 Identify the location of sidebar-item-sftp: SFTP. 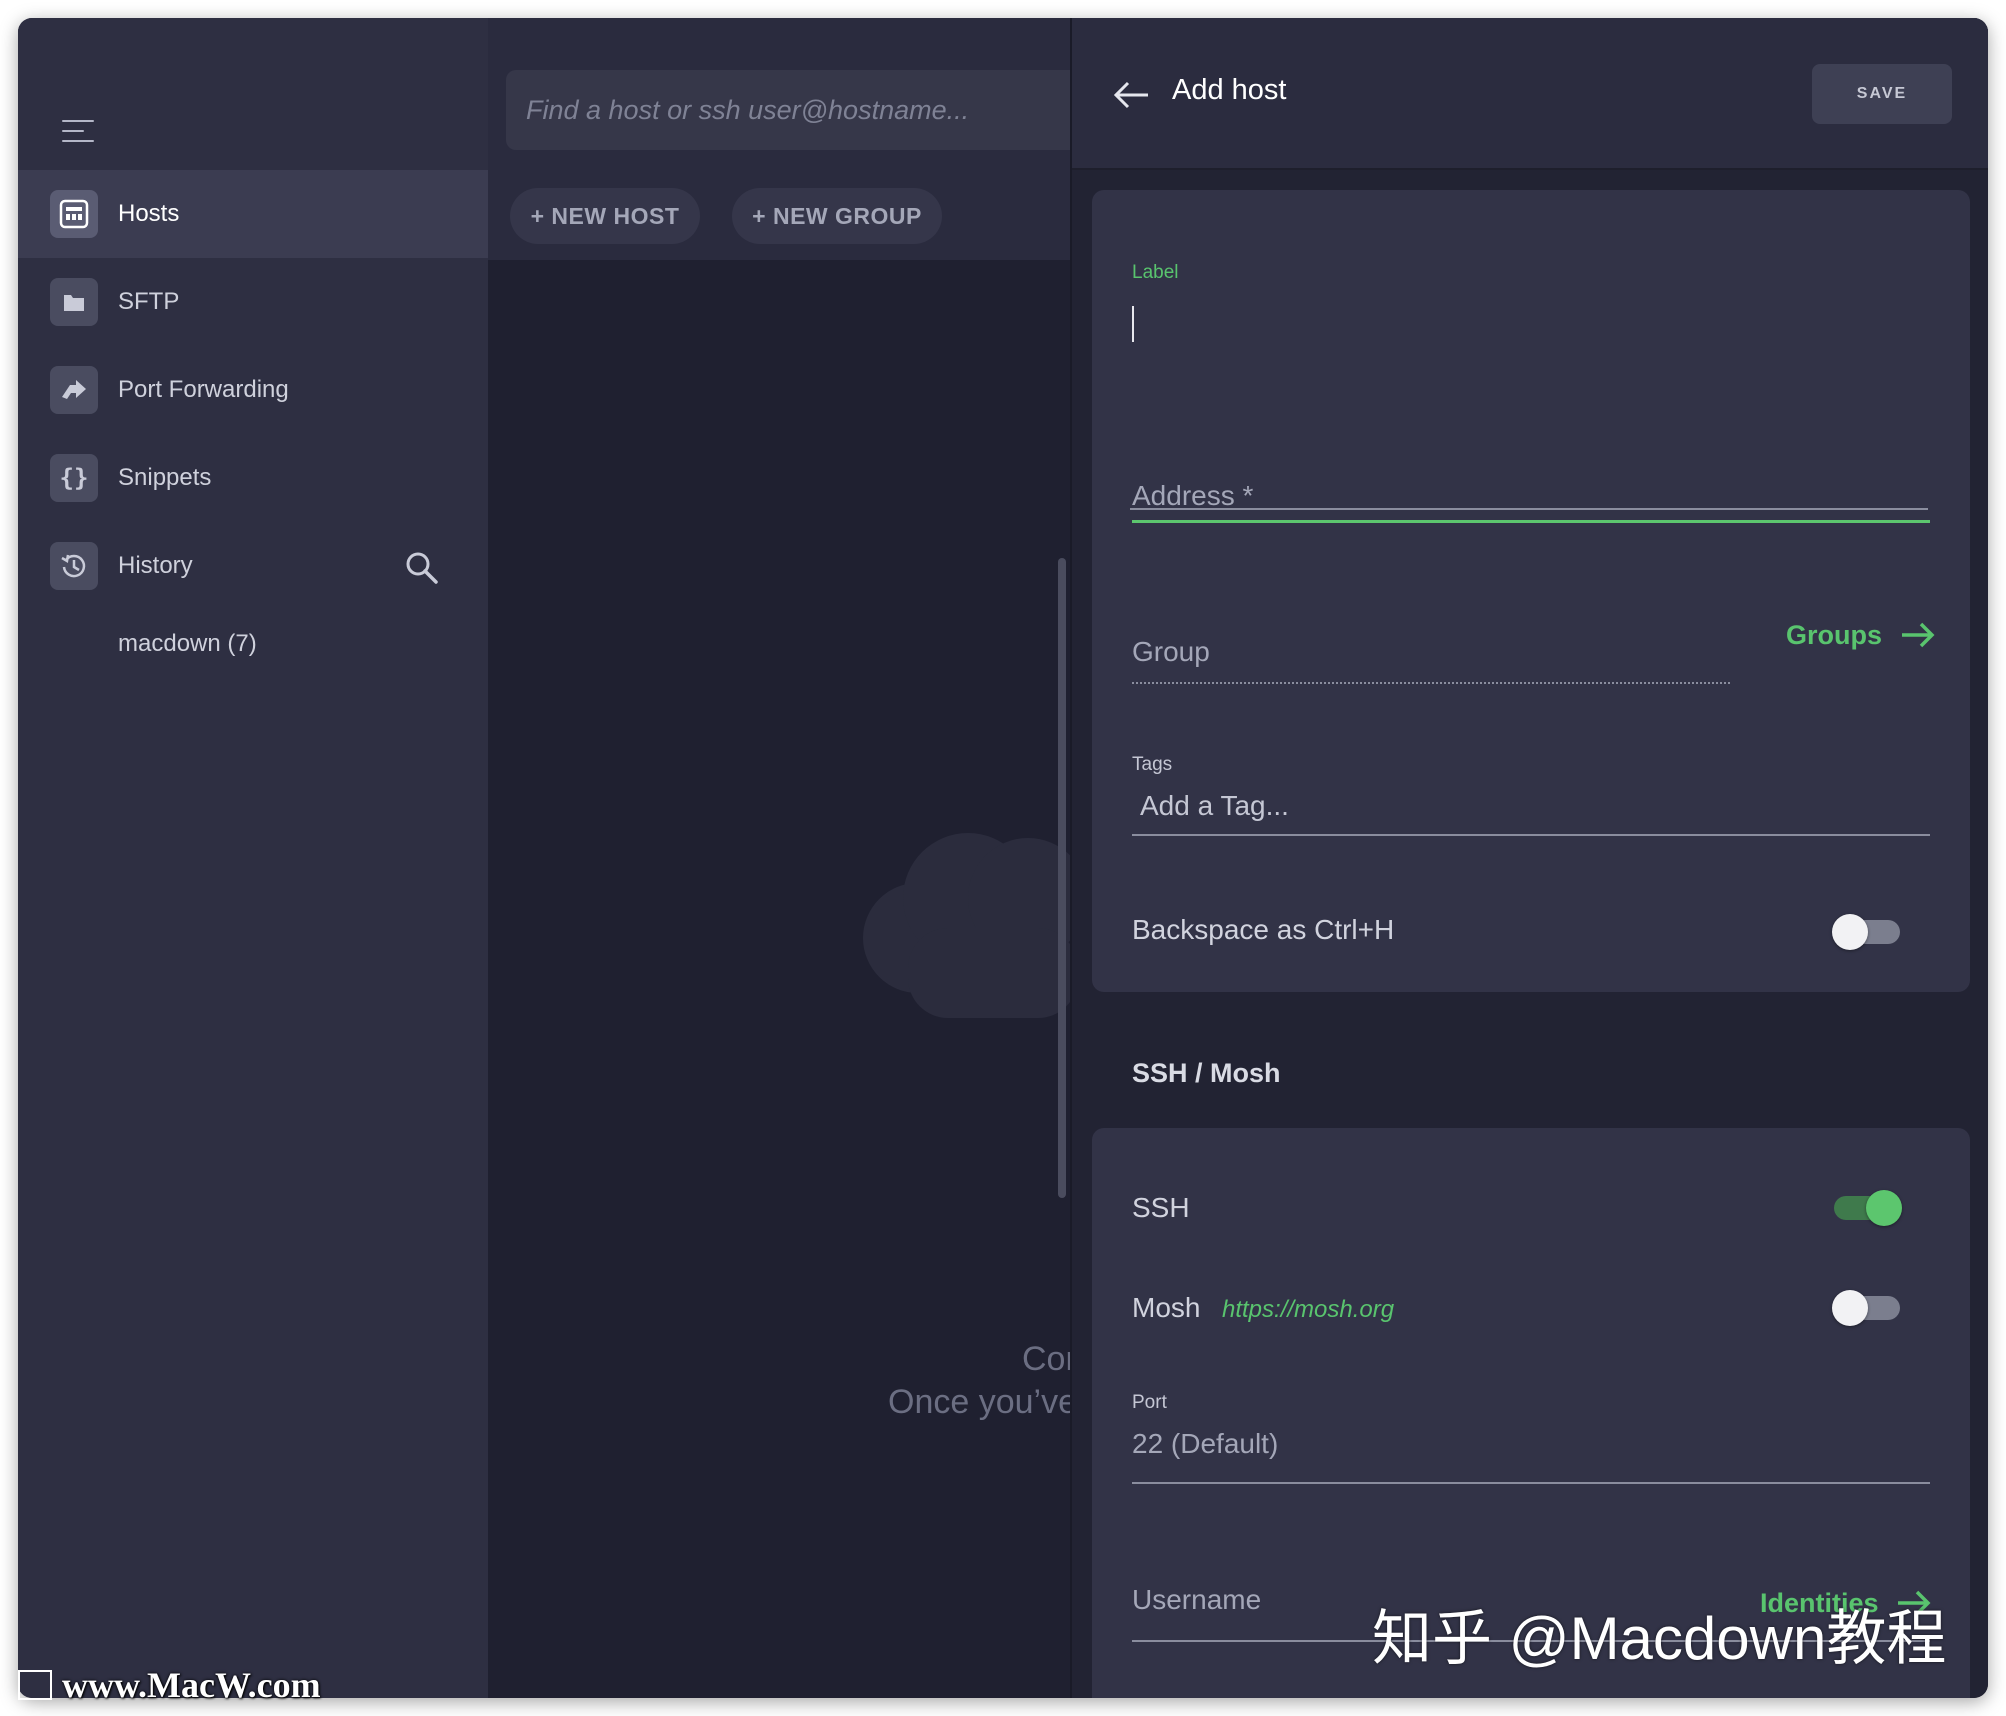
(253, 302).